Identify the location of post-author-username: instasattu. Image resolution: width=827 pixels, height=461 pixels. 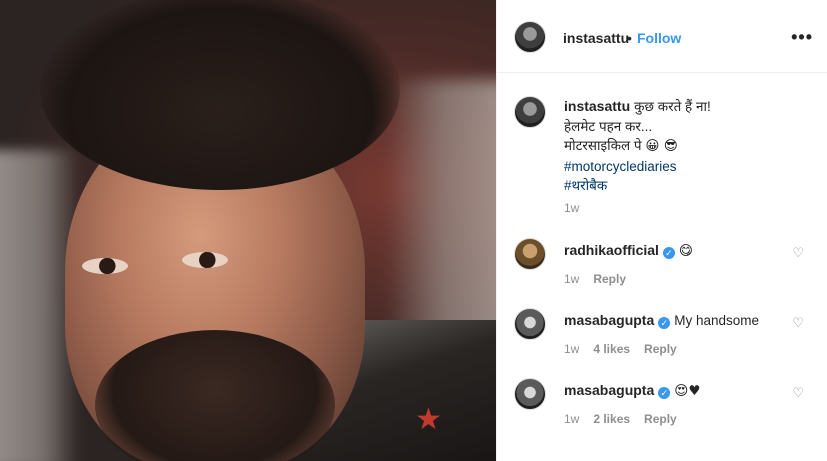
(596, 38).